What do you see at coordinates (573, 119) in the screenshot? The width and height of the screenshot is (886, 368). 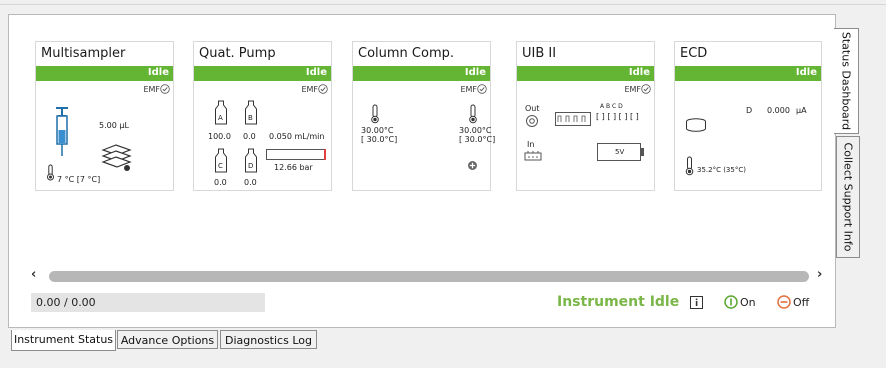 I see `relay-block-icon` at bounding box center [573, 119].